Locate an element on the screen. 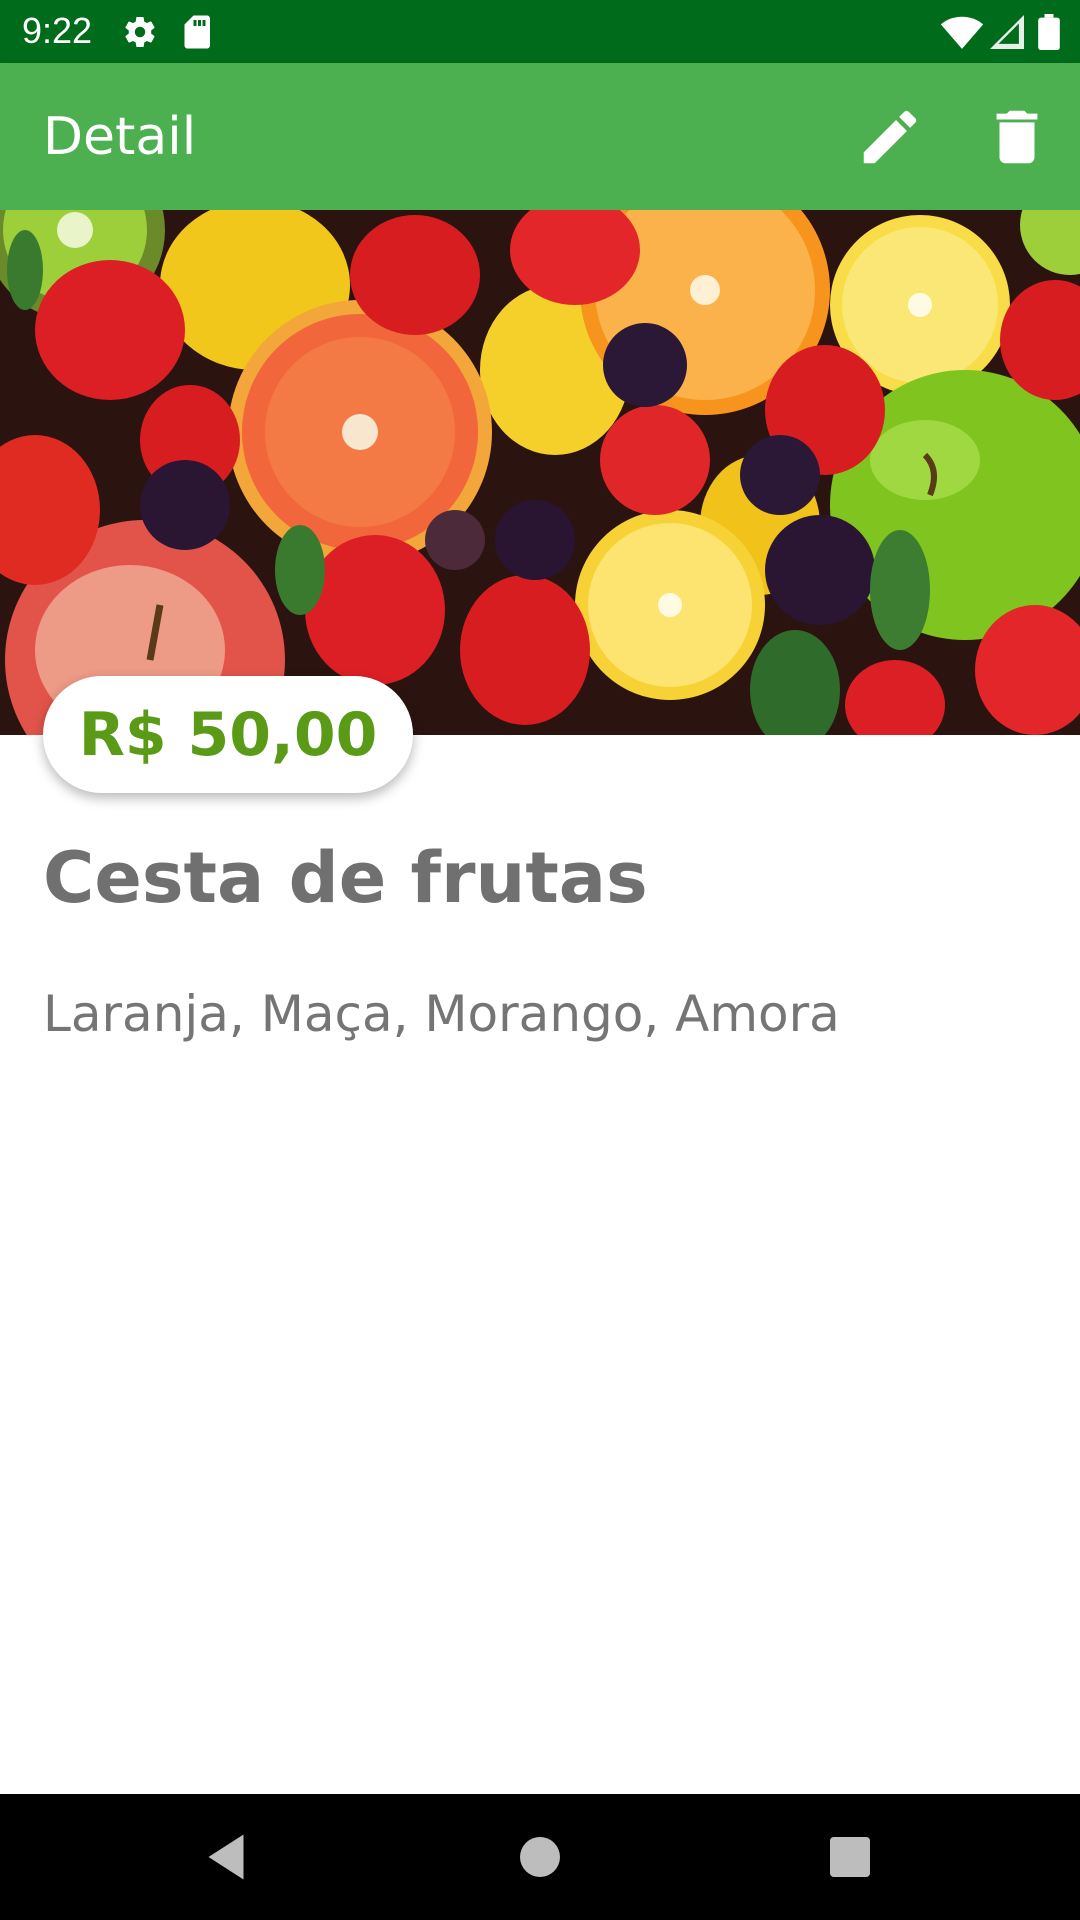  wifi-icon is located at coordinates (962, 32).